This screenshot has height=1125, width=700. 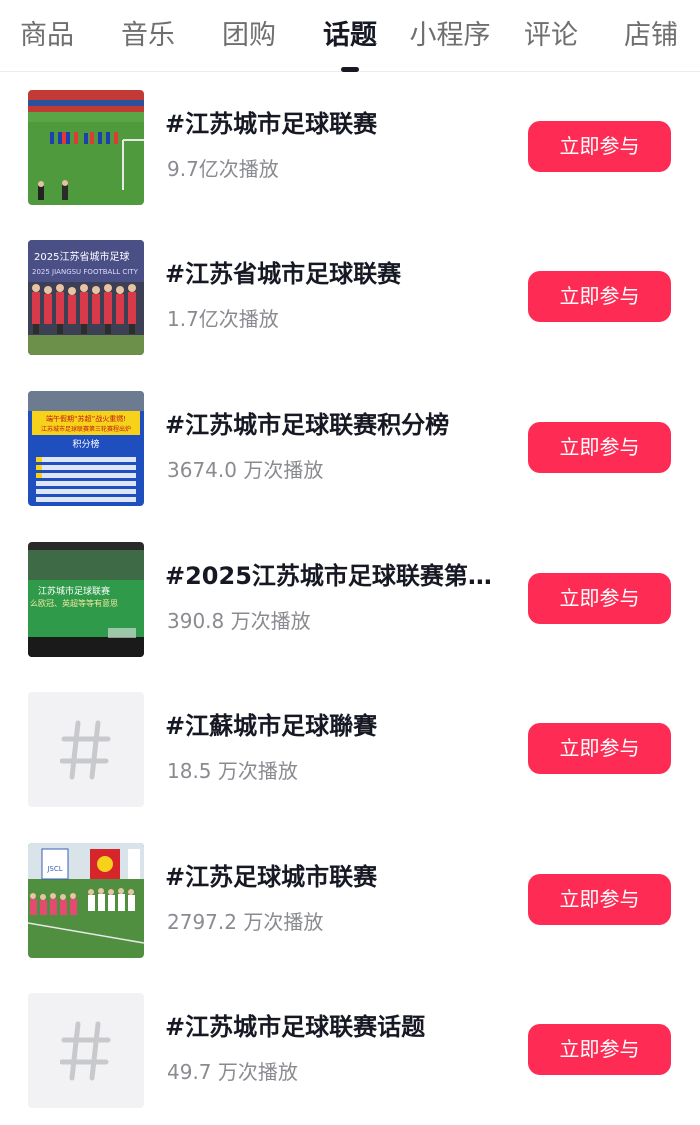 I want to click on topic-thumbnail: 端午假期“苏超”战火重燃! 江苏城市足球联赛第三轮赛程出炉 积分榜, so click(x=86, y=448).